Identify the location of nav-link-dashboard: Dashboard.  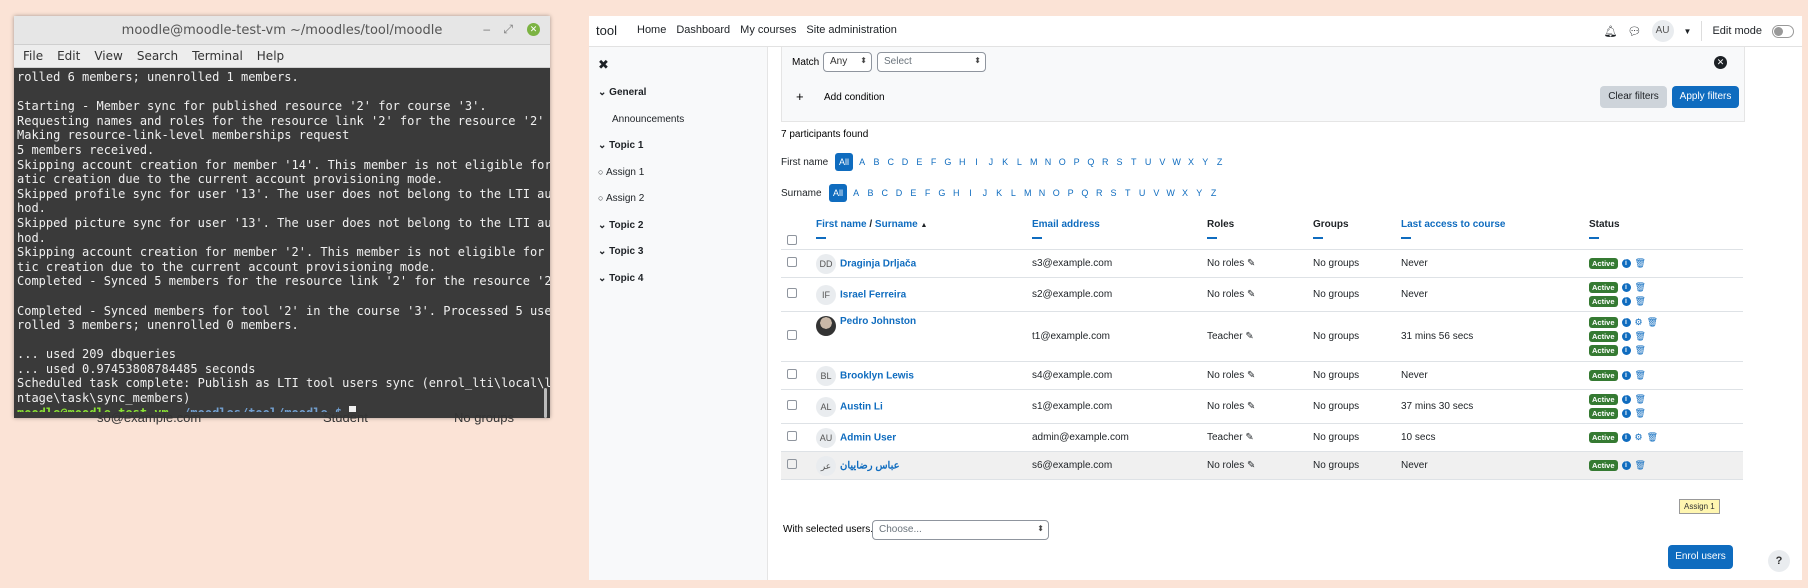
(703, 30).